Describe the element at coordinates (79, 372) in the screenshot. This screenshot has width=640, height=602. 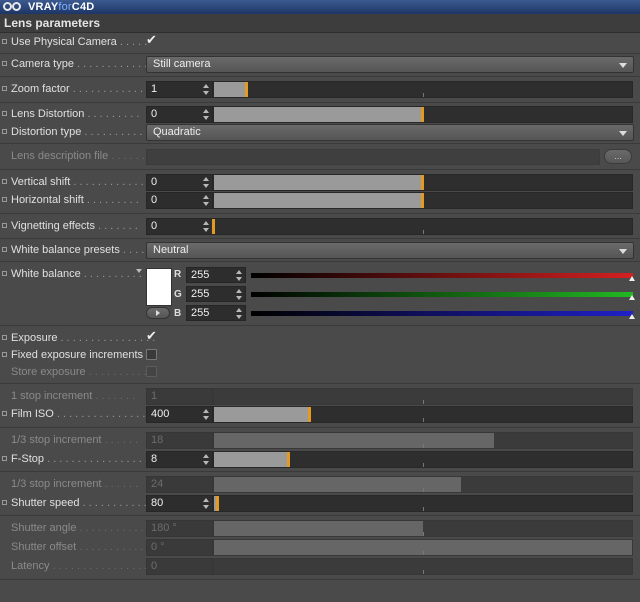
I see `label-store-exposure: Store exposure . . . . . . . . . .` at that location.